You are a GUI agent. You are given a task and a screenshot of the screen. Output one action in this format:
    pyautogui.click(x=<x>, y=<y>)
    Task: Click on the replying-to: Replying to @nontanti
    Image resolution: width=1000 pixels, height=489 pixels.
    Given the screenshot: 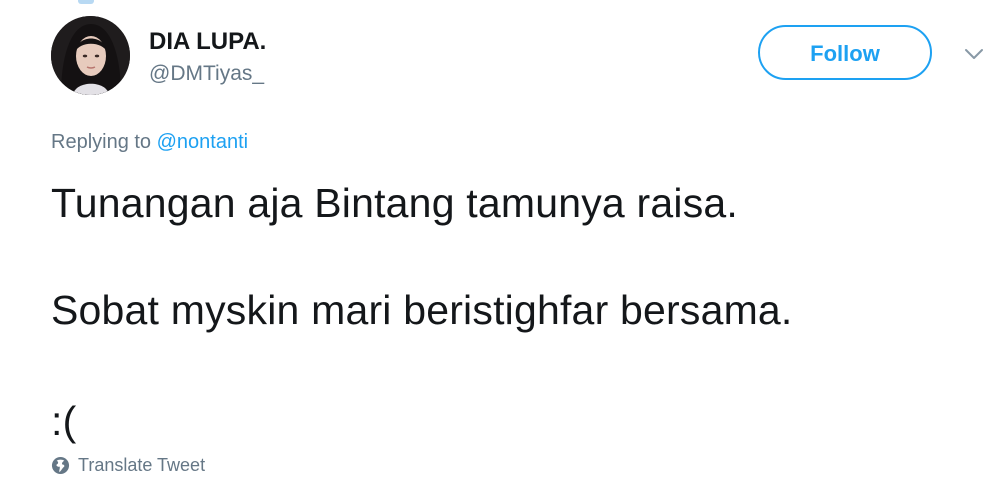 What is the action you would take?
    pyautogui.click(x=149, y=142)
    